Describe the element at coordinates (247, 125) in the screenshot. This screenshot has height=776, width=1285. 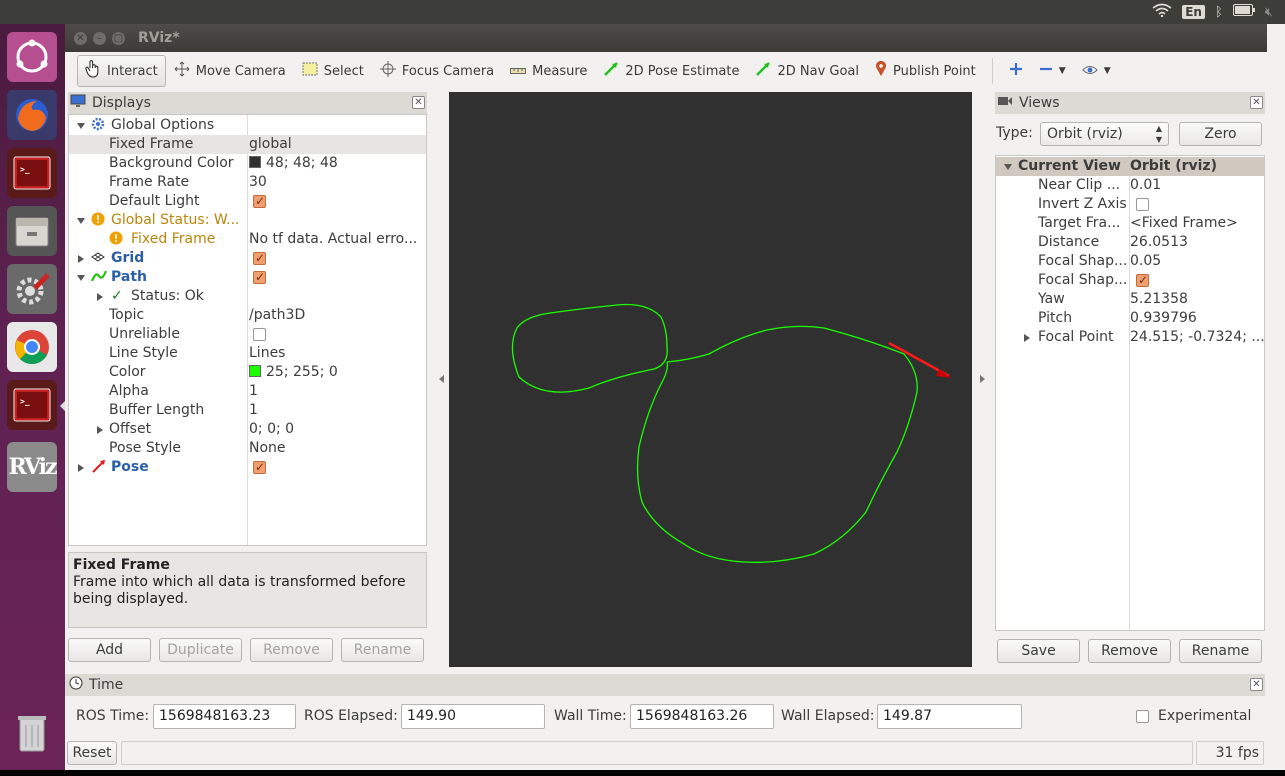
I see `tree-row-global-options: Global Options` at that location.